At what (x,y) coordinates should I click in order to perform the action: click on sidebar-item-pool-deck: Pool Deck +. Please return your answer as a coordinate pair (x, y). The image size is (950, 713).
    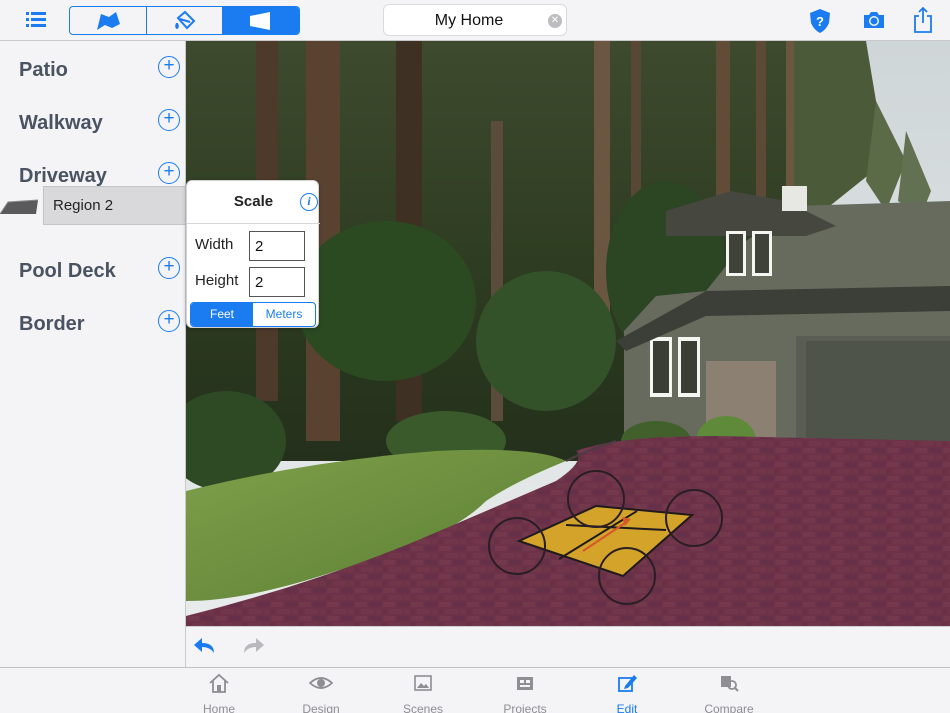
    Looking at the image, I should click on (93, 270).